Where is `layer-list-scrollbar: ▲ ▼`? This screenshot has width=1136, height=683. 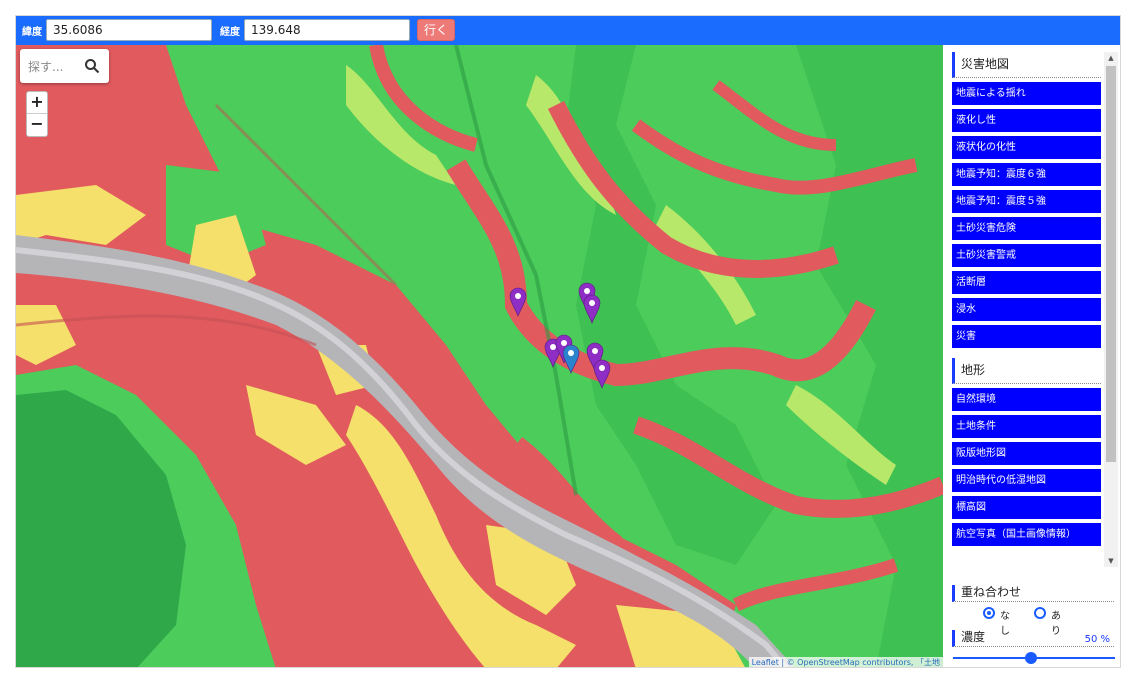
layer-list-scrollbar: ▲ ▼ is located at coordinates (1111, 309).